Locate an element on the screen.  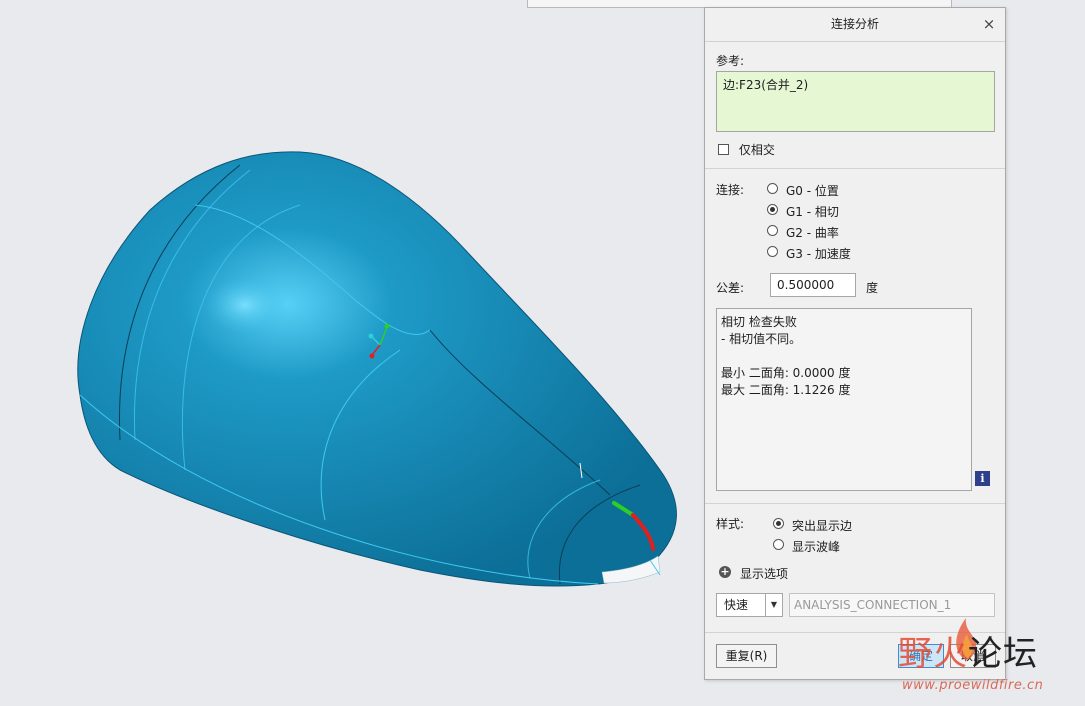
radio-g2-label: G2 - 曲率 is located at coordinates (812, 233).